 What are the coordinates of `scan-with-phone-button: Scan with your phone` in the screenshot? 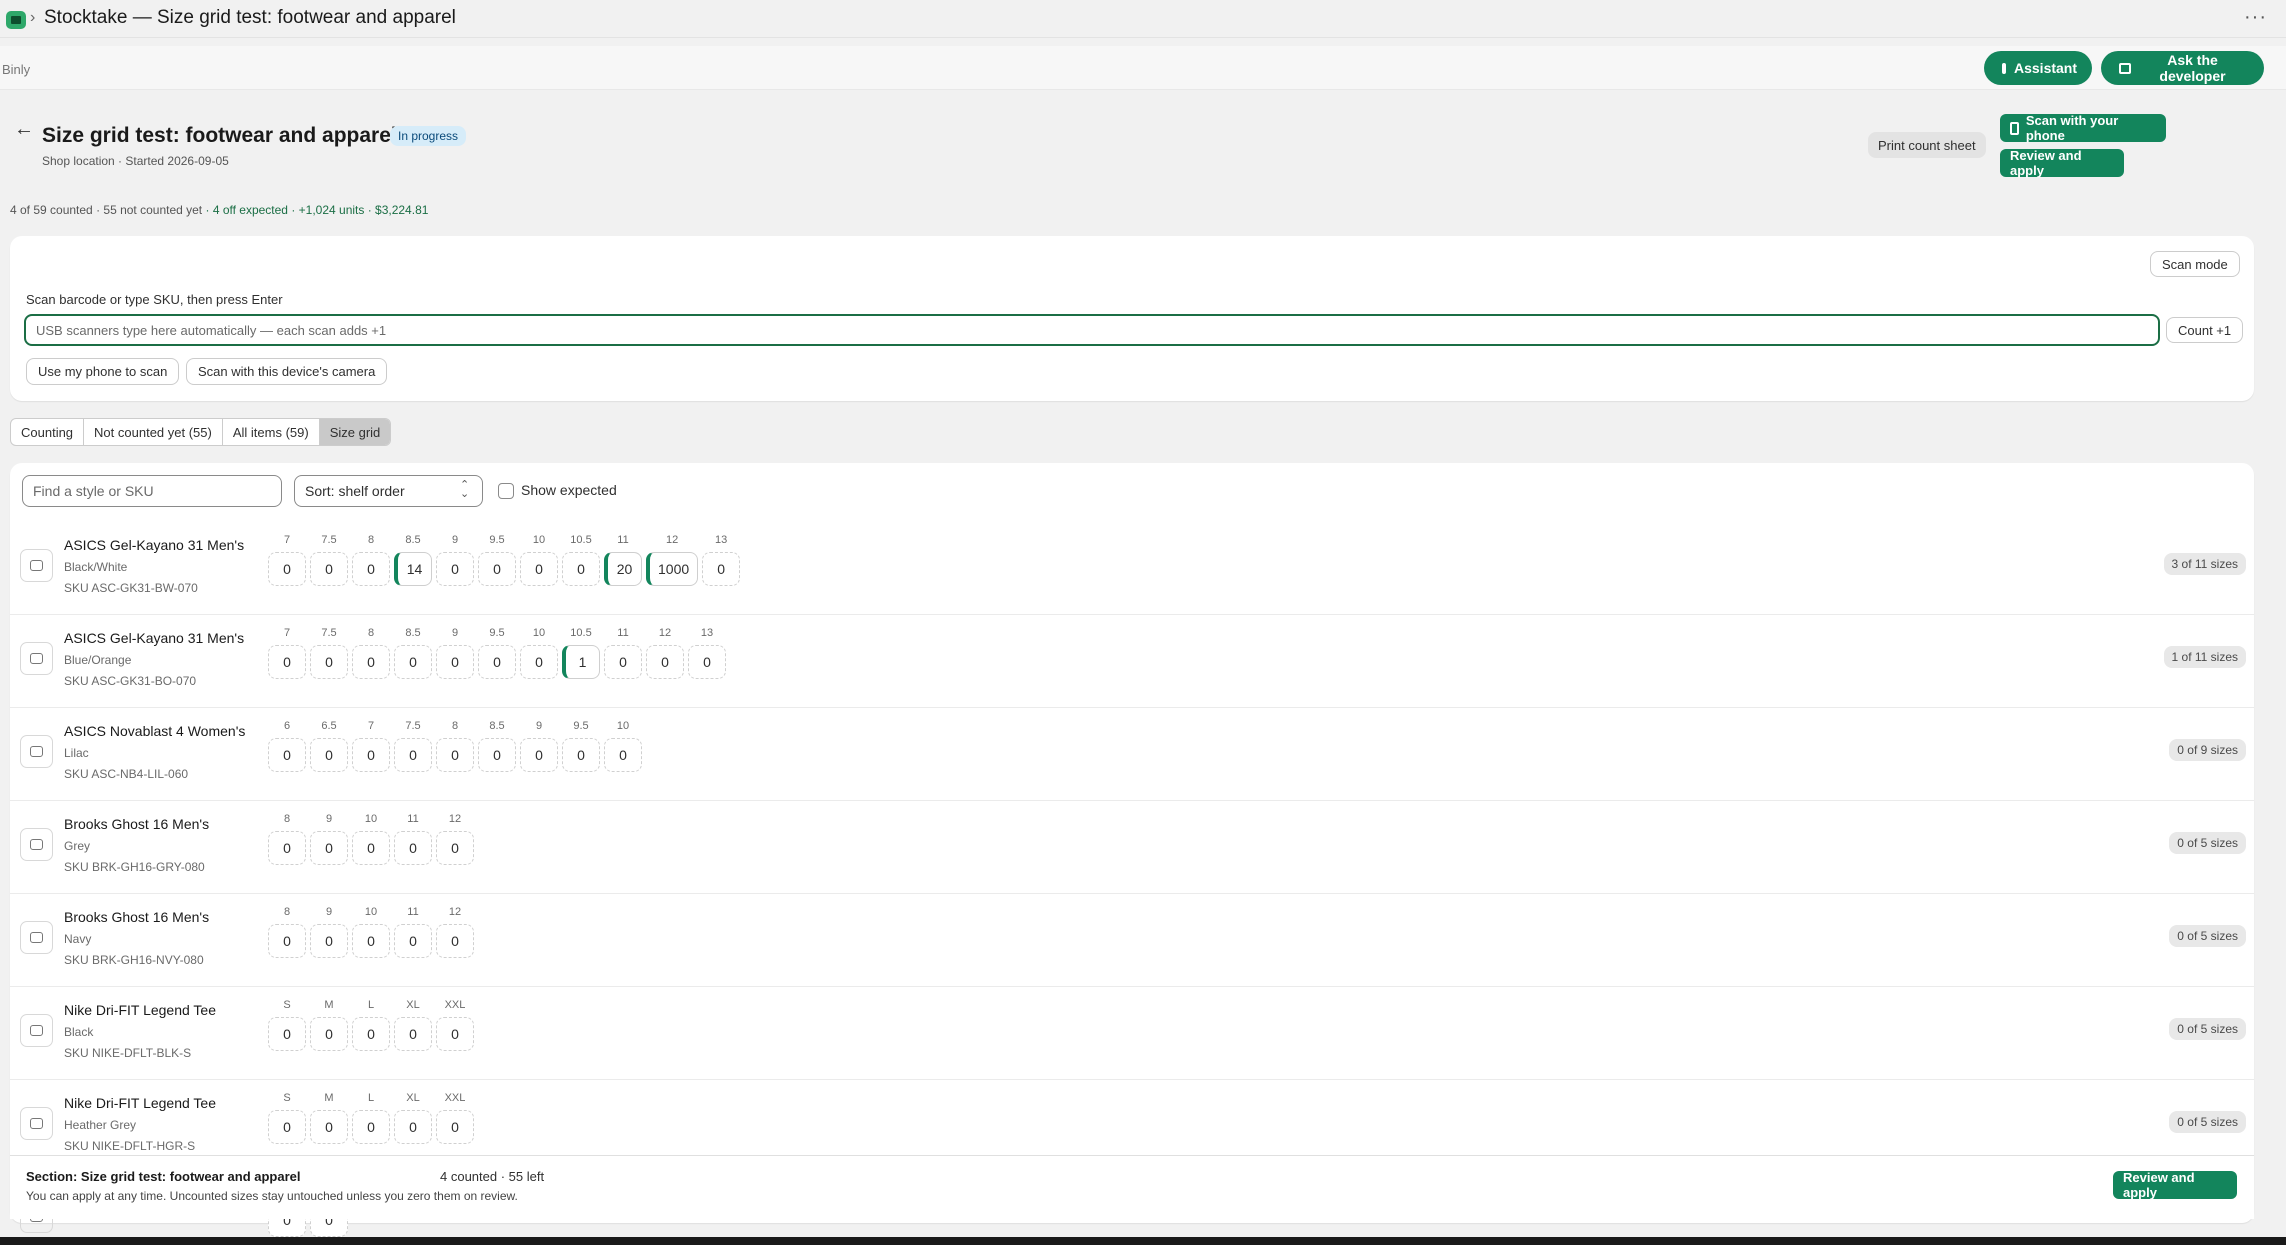 It's located at (2083, 128).